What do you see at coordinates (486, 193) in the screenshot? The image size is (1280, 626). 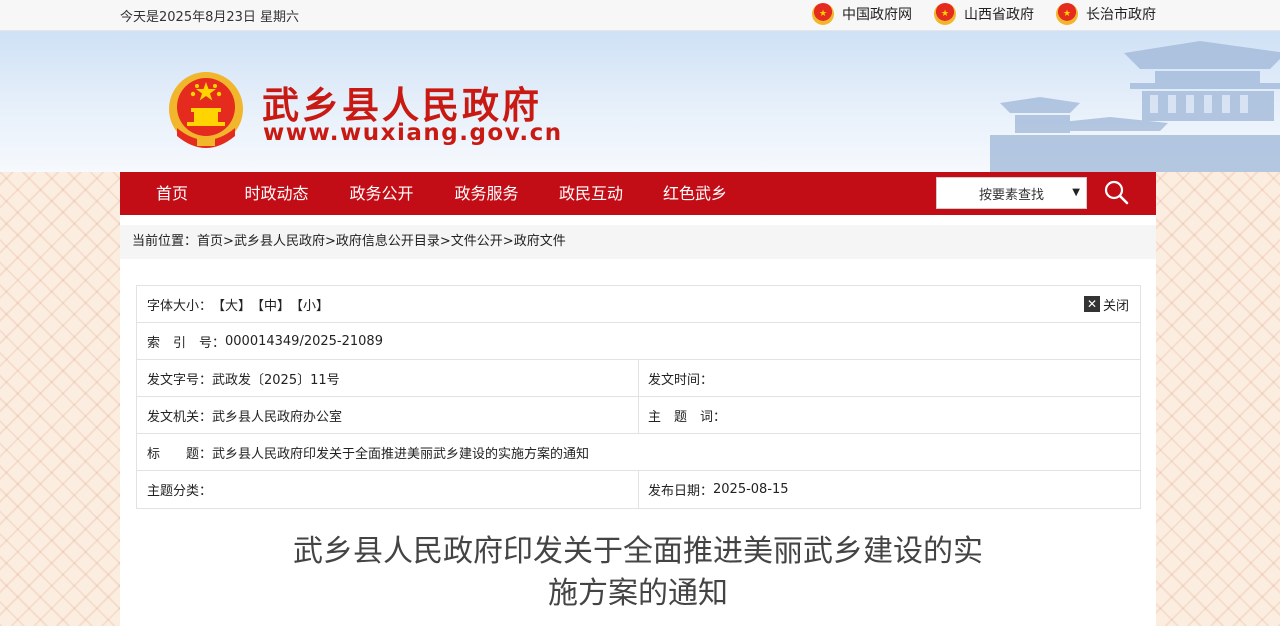 I see `nav-item-services: 政务服务` at bounding box center [486, 193].